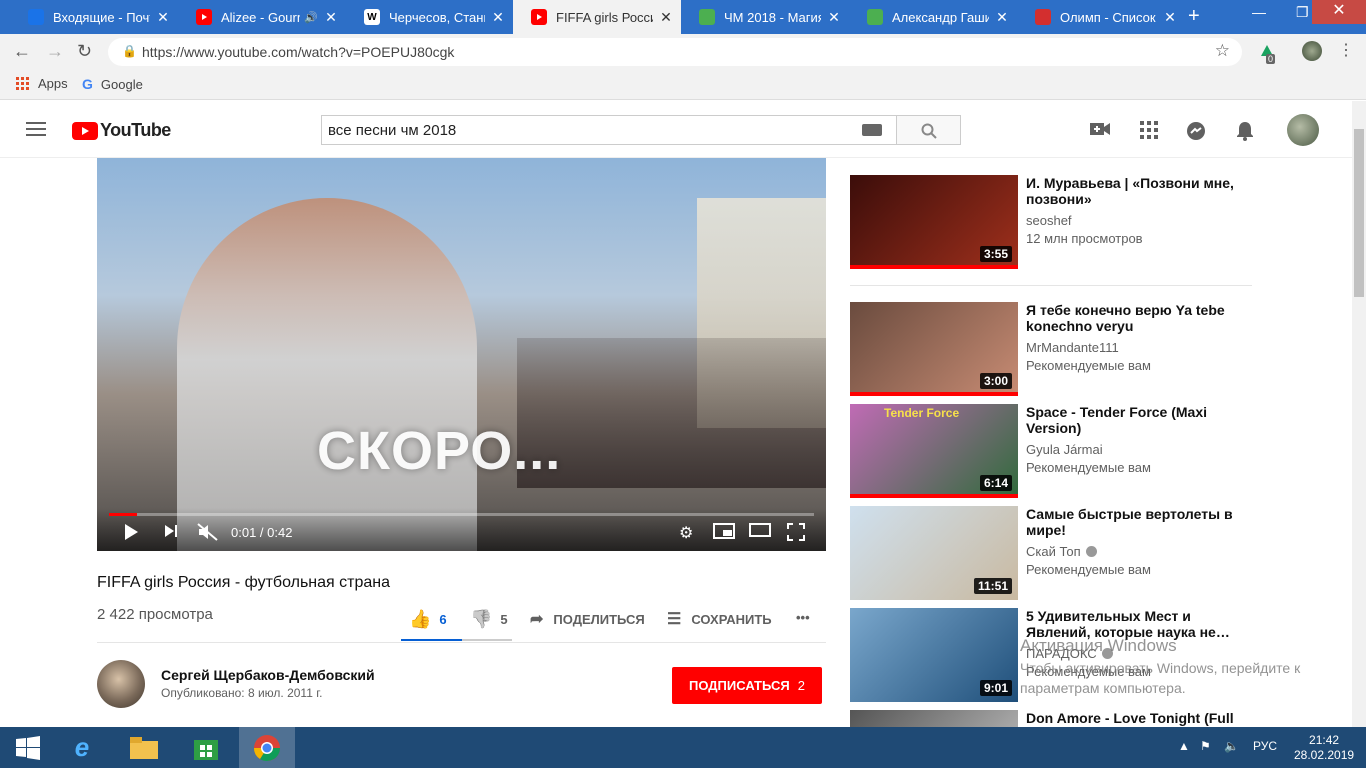 The height and width of the screenshot is (768, 1366). I want to click on thumbs-down-icon: 👎, so click(481, 619).